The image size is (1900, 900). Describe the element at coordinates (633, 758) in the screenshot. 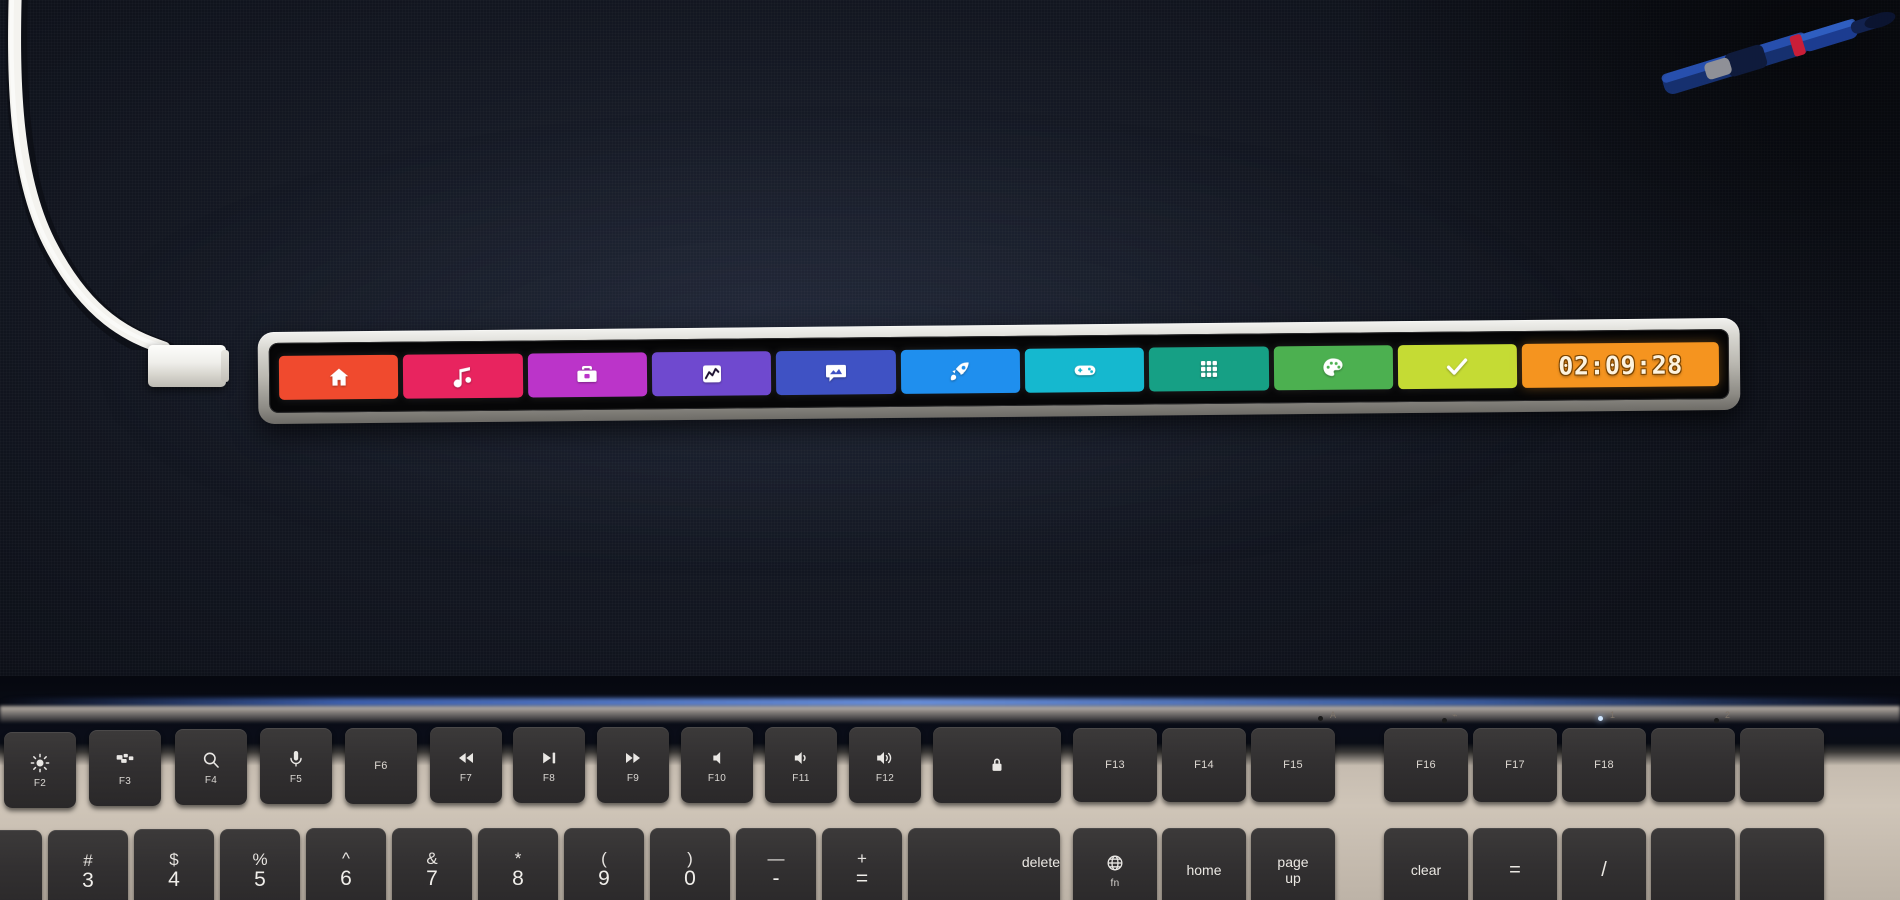

I see `fast-forward-icon` at that location.